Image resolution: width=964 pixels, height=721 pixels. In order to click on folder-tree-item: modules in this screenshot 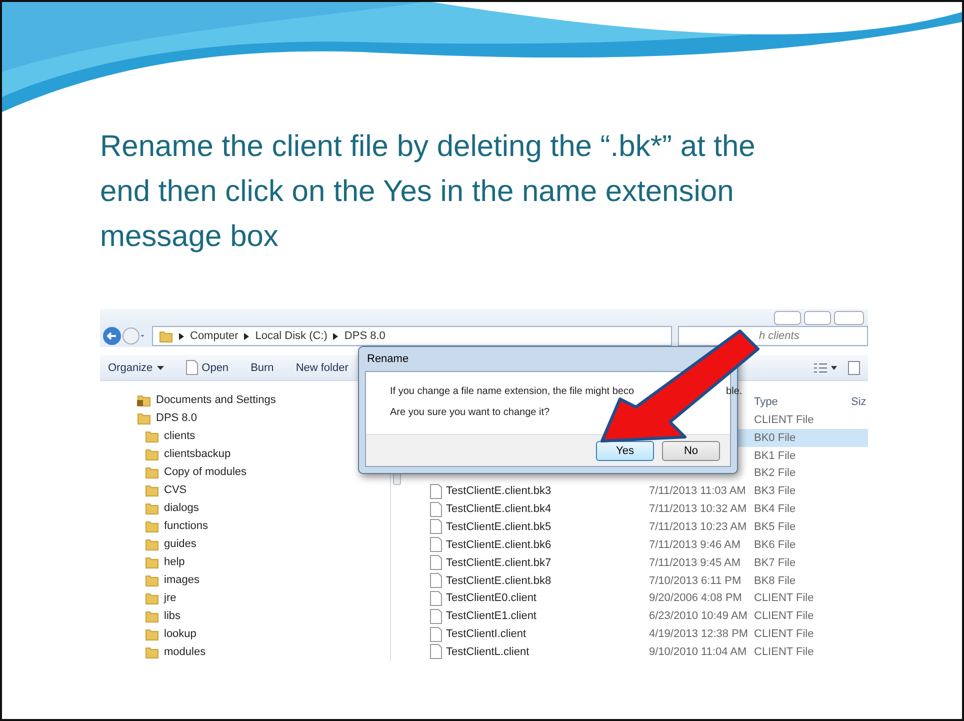, I will do `click(245, 652)`.